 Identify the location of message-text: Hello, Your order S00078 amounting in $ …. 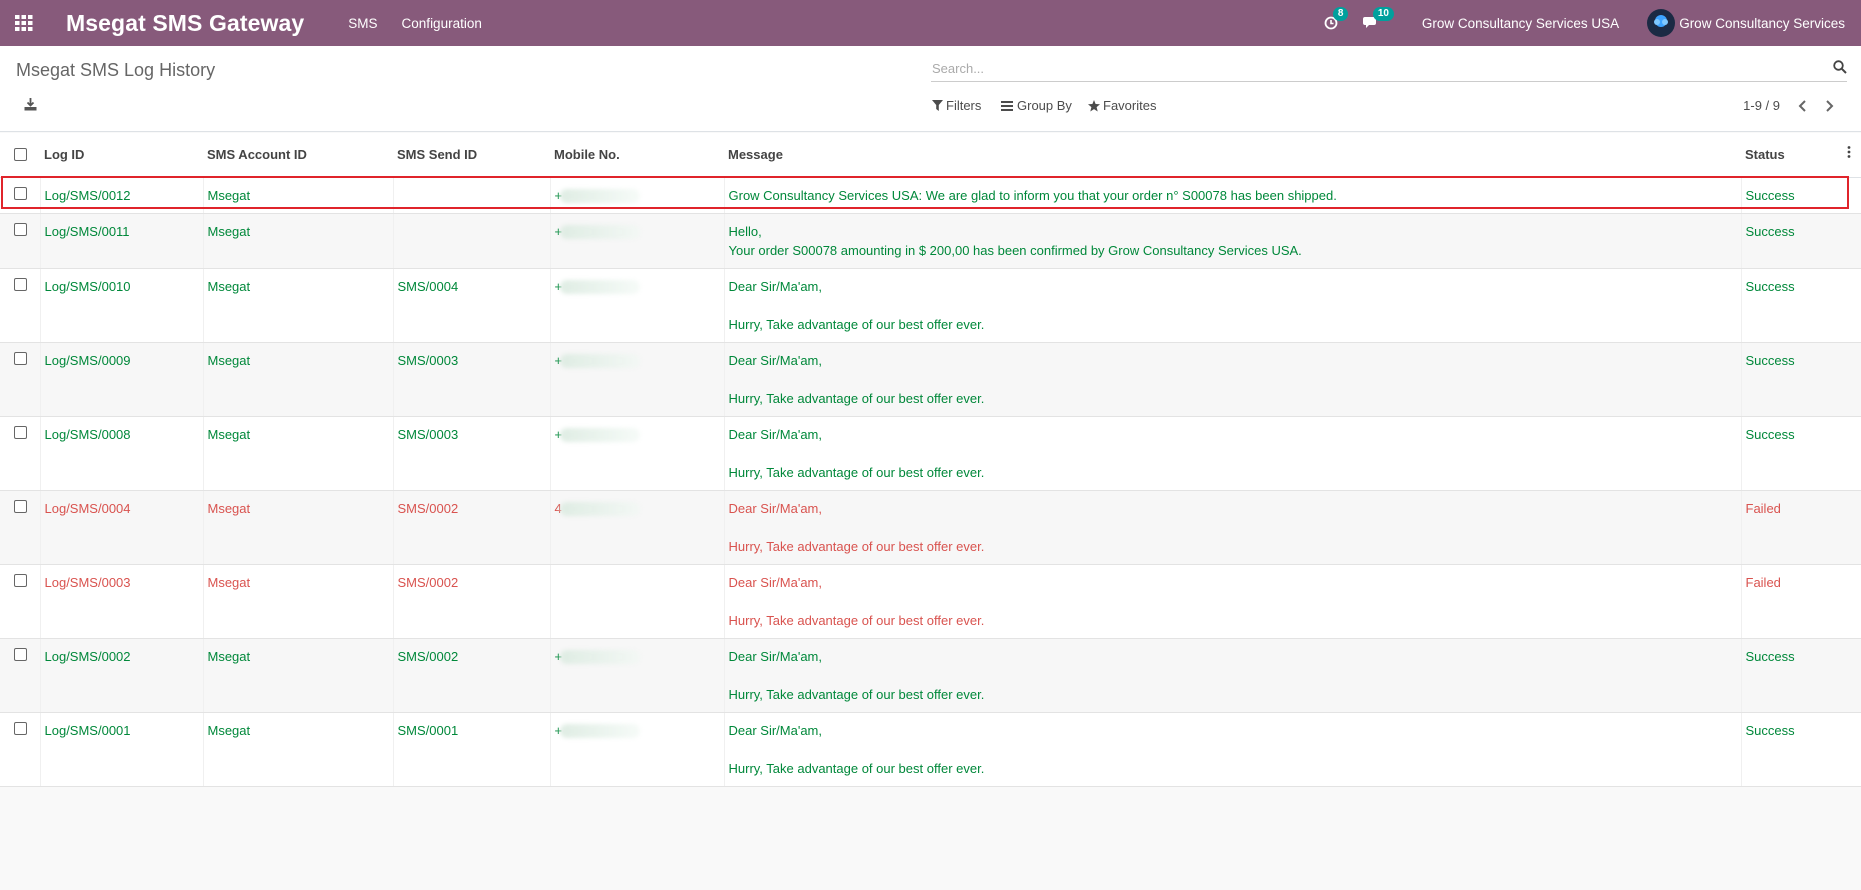
(1015, 240).